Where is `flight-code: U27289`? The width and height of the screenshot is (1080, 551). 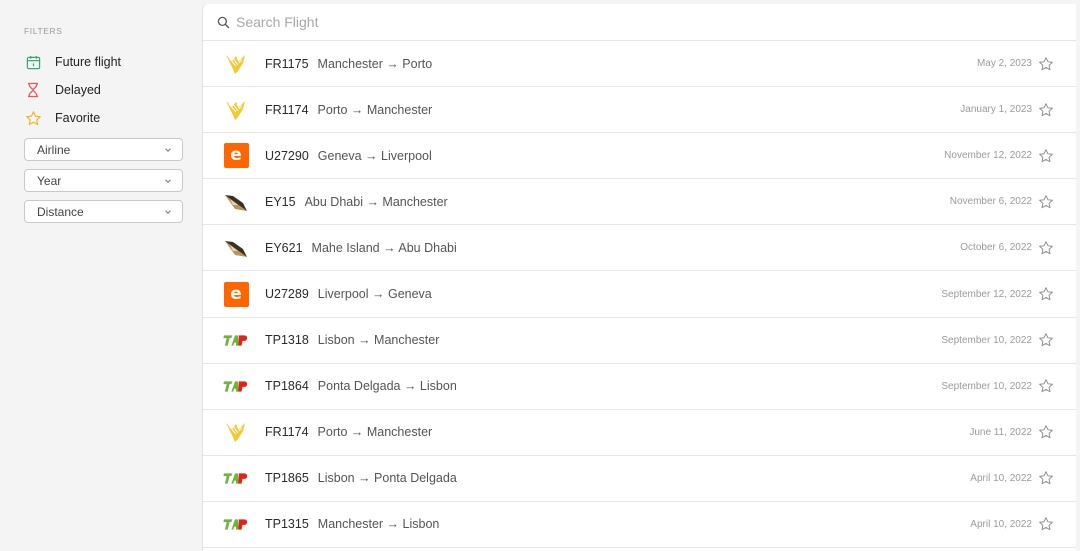 flight-code: U27289 is located at coordinates (287, 294).